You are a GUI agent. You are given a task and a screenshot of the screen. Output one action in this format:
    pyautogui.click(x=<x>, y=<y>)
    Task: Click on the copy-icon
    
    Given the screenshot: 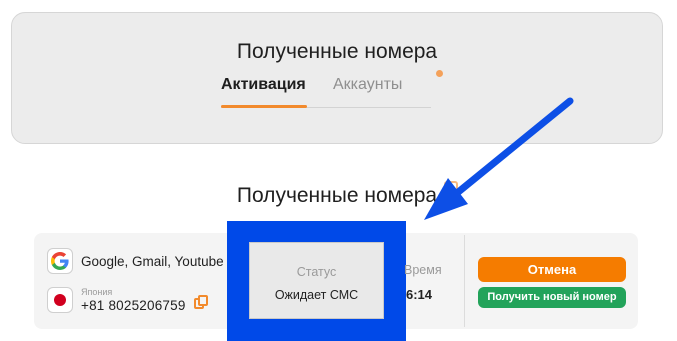 What is the action you would take?
    pyautogui.click(x=451, y=188)
    